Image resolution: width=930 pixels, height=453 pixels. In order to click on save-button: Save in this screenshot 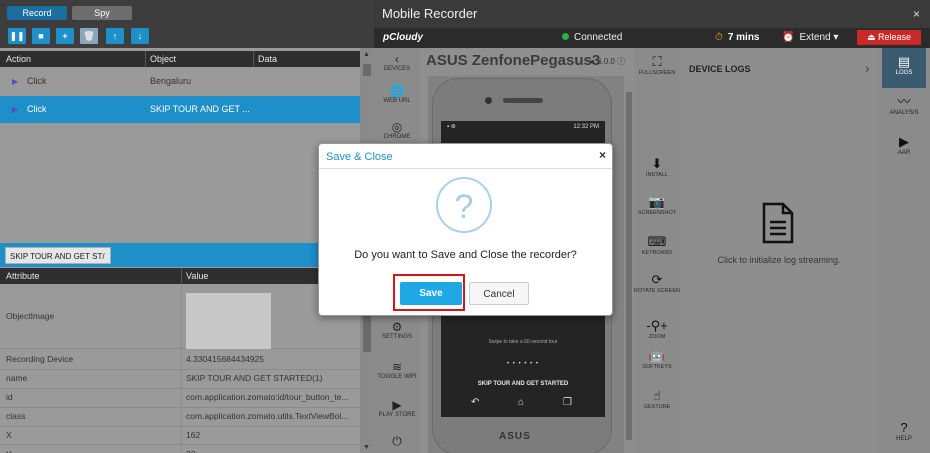, I will do `click(431, 293)`.